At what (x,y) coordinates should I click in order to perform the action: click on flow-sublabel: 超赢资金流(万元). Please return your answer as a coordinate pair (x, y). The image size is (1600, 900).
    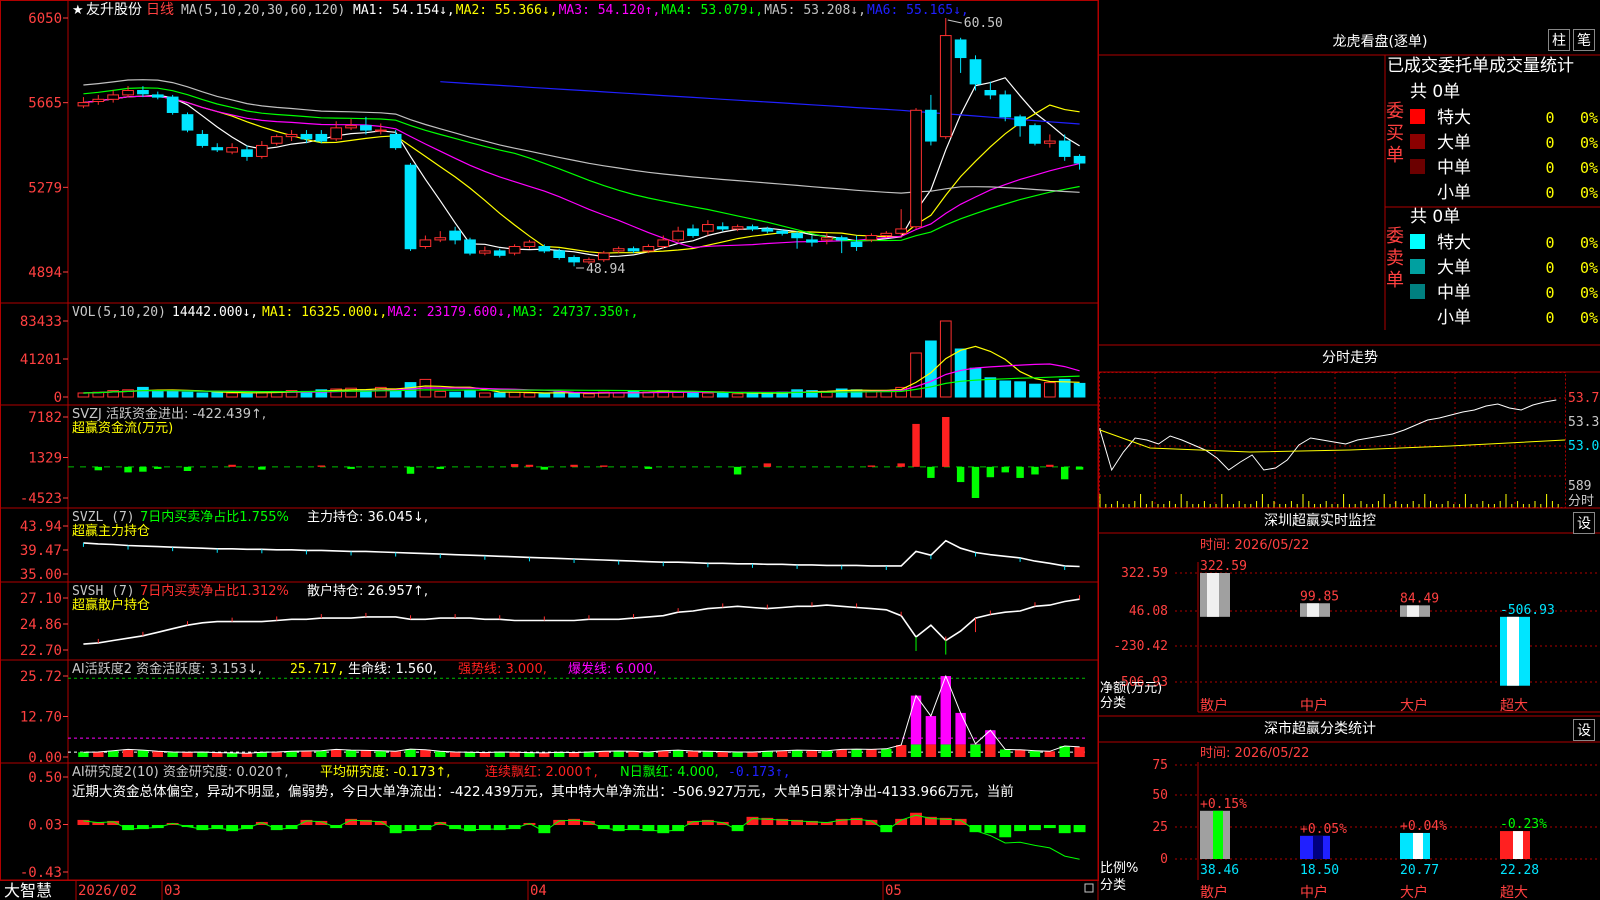
    Looking at the image, I should click on (122, 428).